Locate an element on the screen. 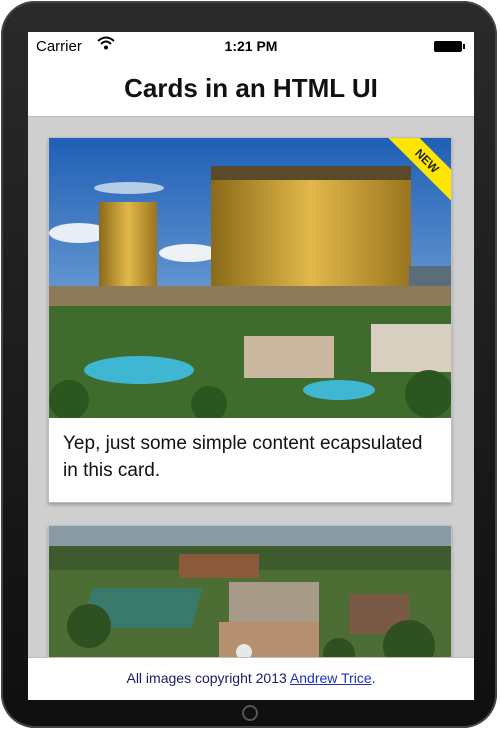 Image resolution: width=500 pixels, height=731 pixels. status-bar: Carrier 1:21 PM is located at coordinates (251, 46).